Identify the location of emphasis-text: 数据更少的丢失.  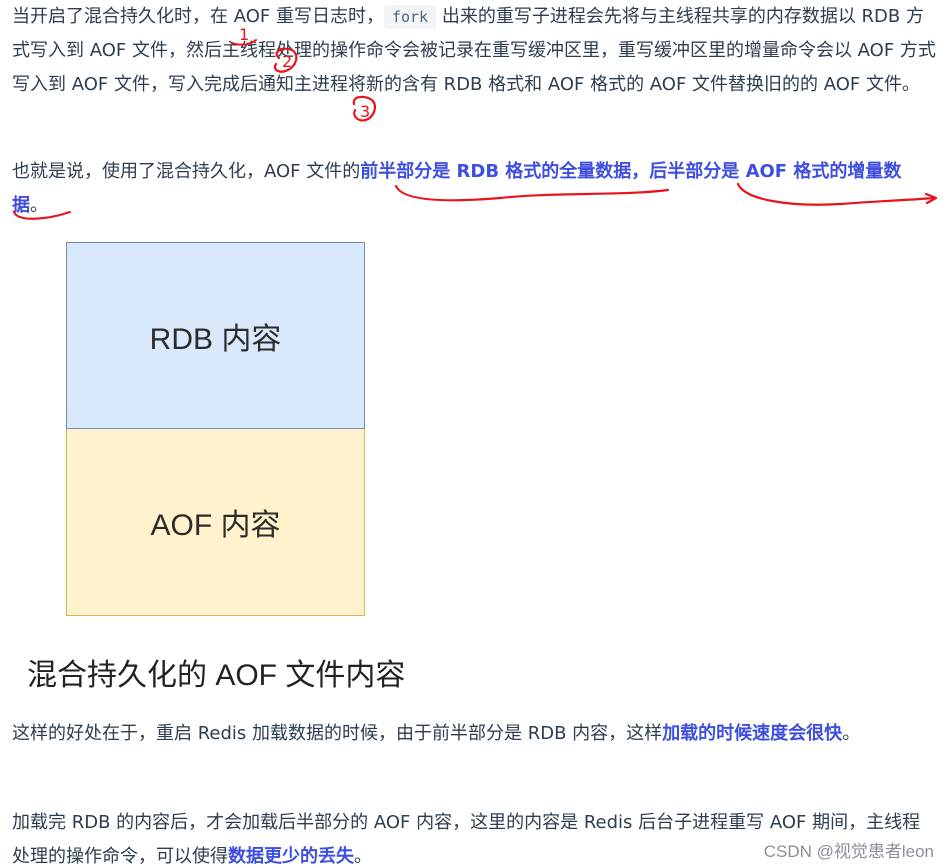
(291, 856).